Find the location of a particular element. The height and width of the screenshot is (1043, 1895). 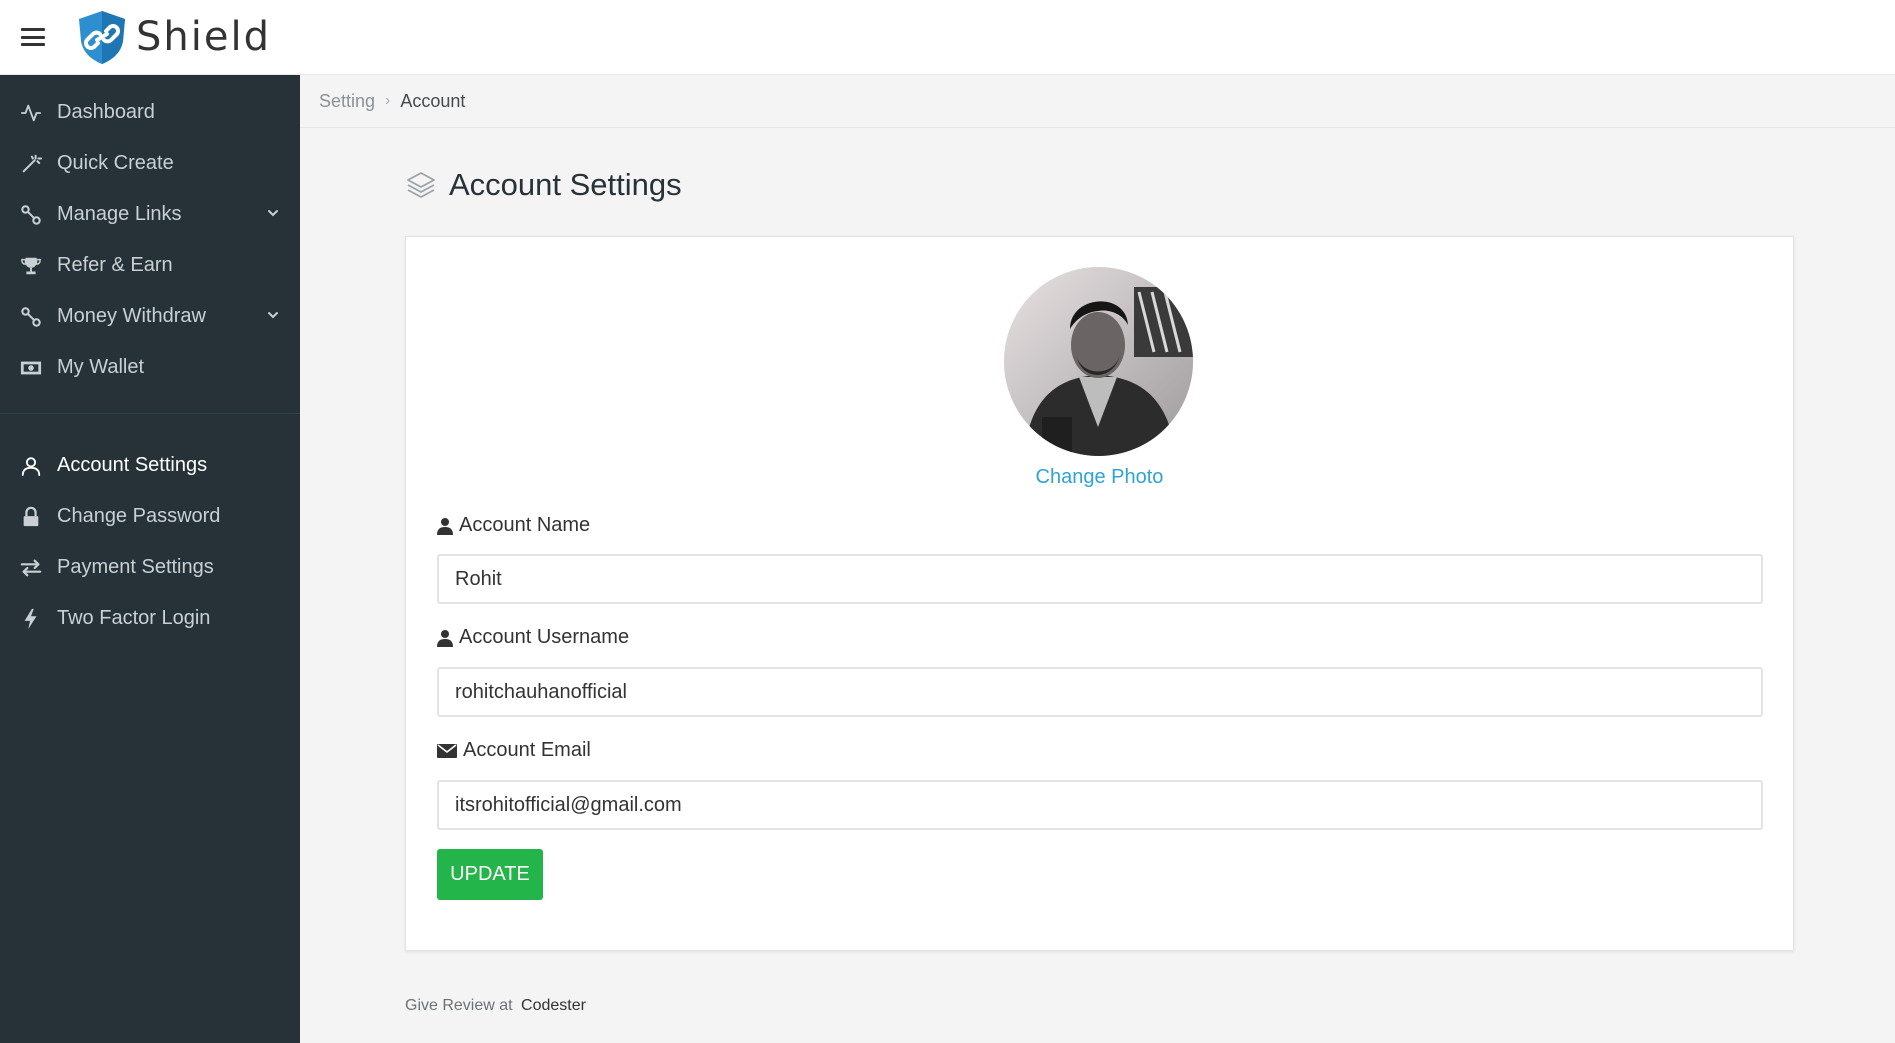

footer-text: Give Review at is located at coordinates (459, 1005).